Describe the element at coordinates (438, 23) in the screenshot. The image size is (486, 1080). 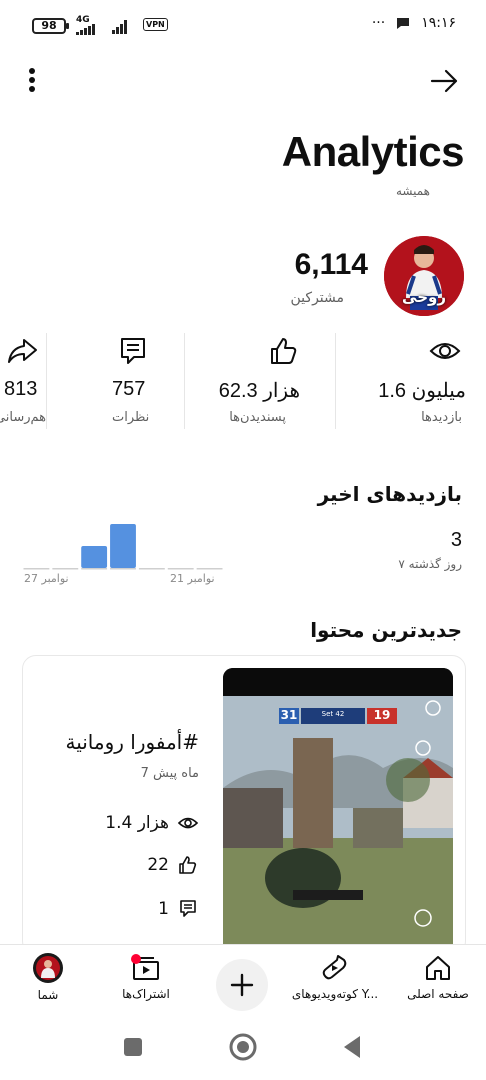
I see `clock: ۱۹:۱۶` at that location.